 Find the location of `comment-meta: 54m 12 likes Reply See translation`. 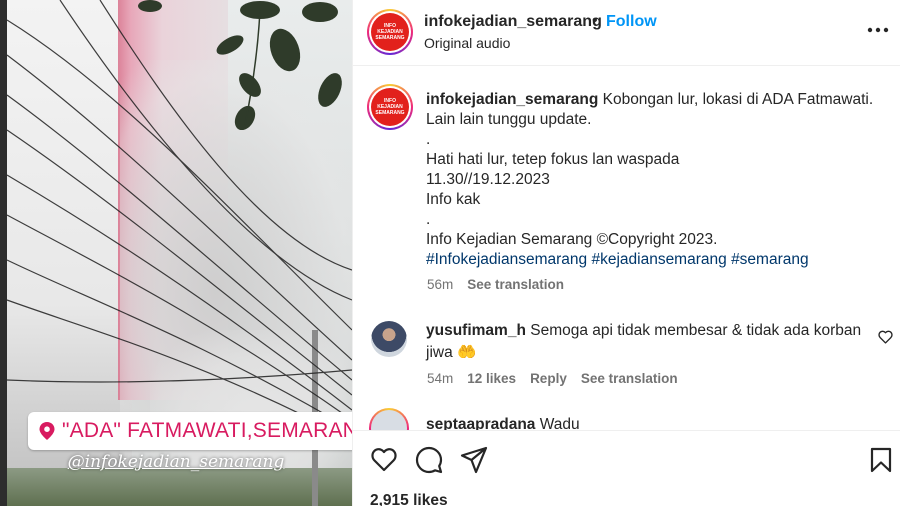

comment-meta: 54m 12 likes Reply See translation is located at coordinates (552, 378).